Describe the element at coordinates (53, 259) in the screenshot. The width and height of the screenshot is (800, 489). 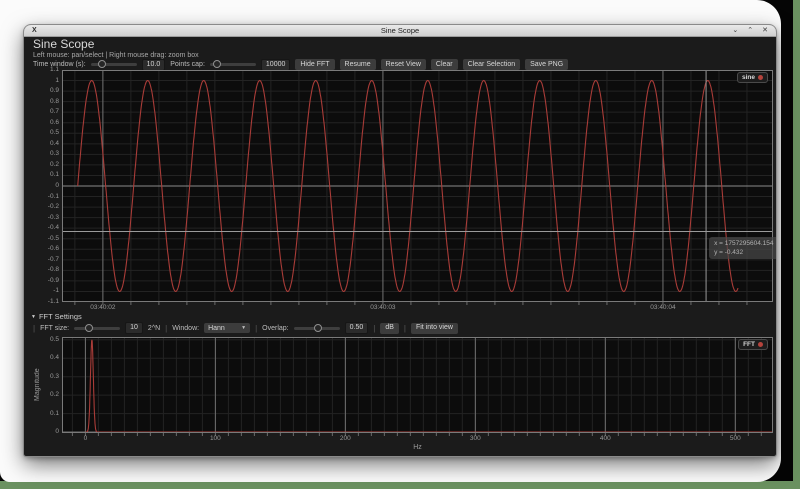
I see `y-tick-label: -0.7` at that location.